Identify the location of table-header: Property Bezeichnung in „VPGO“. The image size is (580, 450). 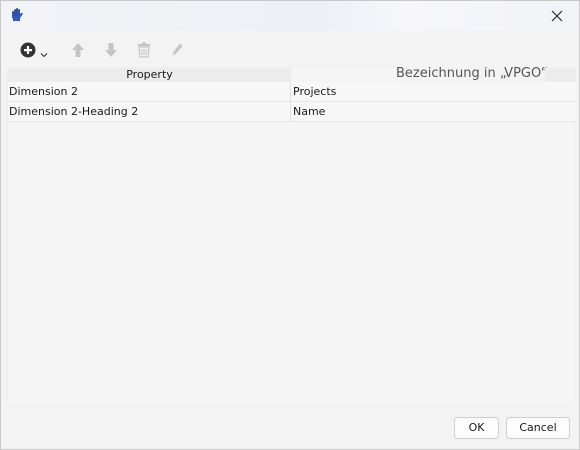
(292, 74).